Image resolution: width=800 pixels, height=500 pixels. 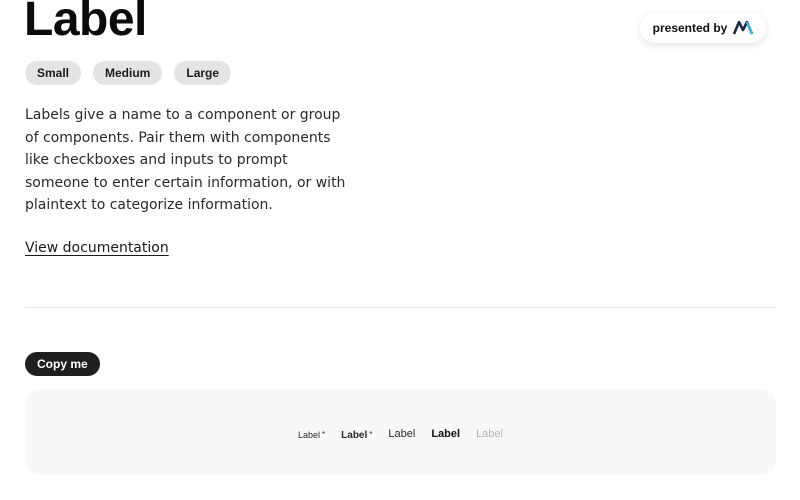 What do you see at coordinates (489, 434) in the screenshot?
I see `label-disabled: Label` at bounding box center [489, 434].